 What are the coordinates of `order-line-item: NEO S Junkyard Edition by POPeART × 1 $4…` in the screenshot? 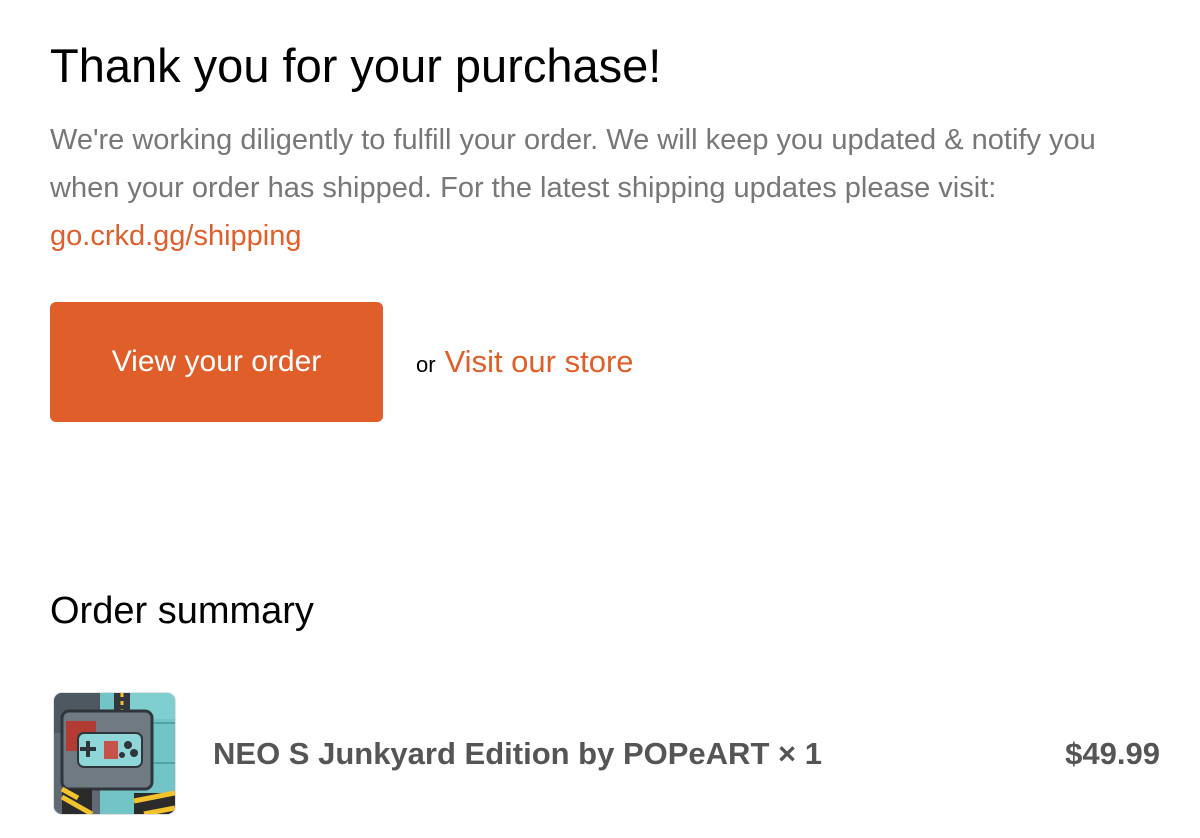 It's located at (606, 753).